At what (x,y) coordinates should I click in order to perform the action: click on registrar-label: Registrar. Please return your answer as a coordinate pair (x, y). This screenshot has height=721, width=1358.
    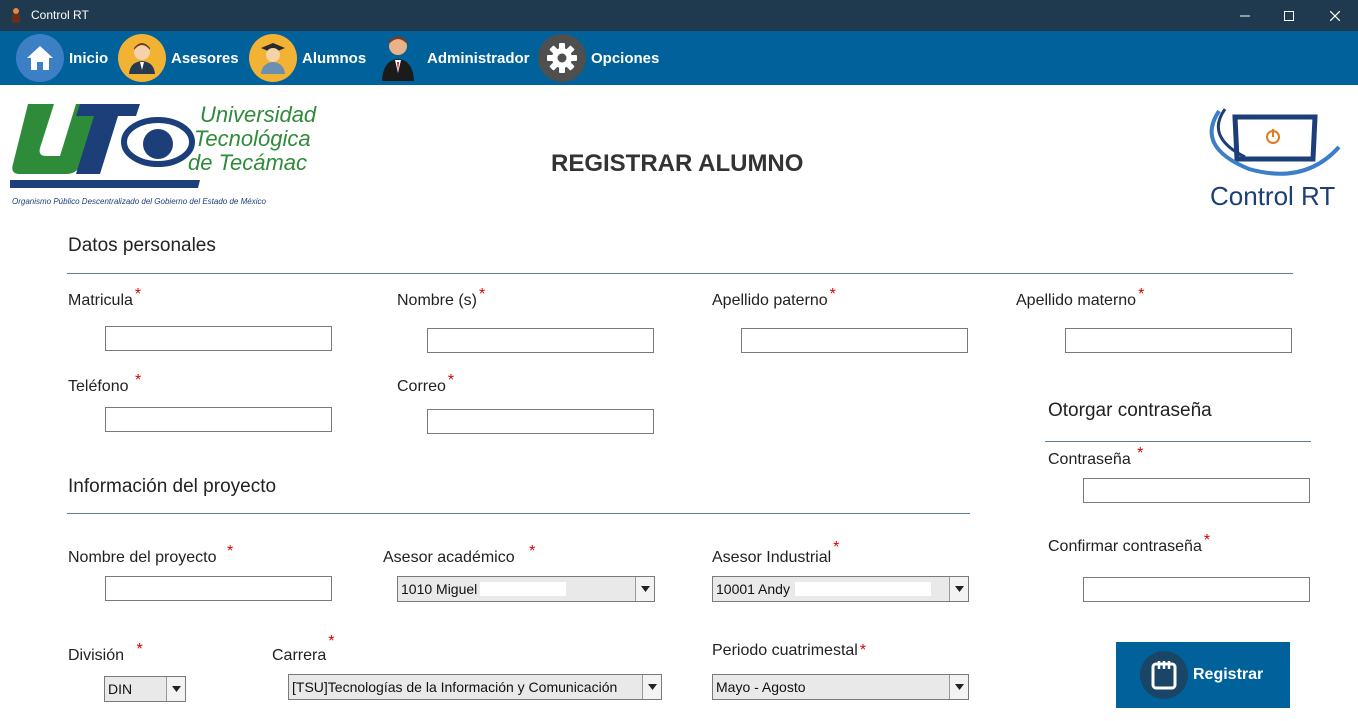
    Looking at the image, I should click on (1228, 674).